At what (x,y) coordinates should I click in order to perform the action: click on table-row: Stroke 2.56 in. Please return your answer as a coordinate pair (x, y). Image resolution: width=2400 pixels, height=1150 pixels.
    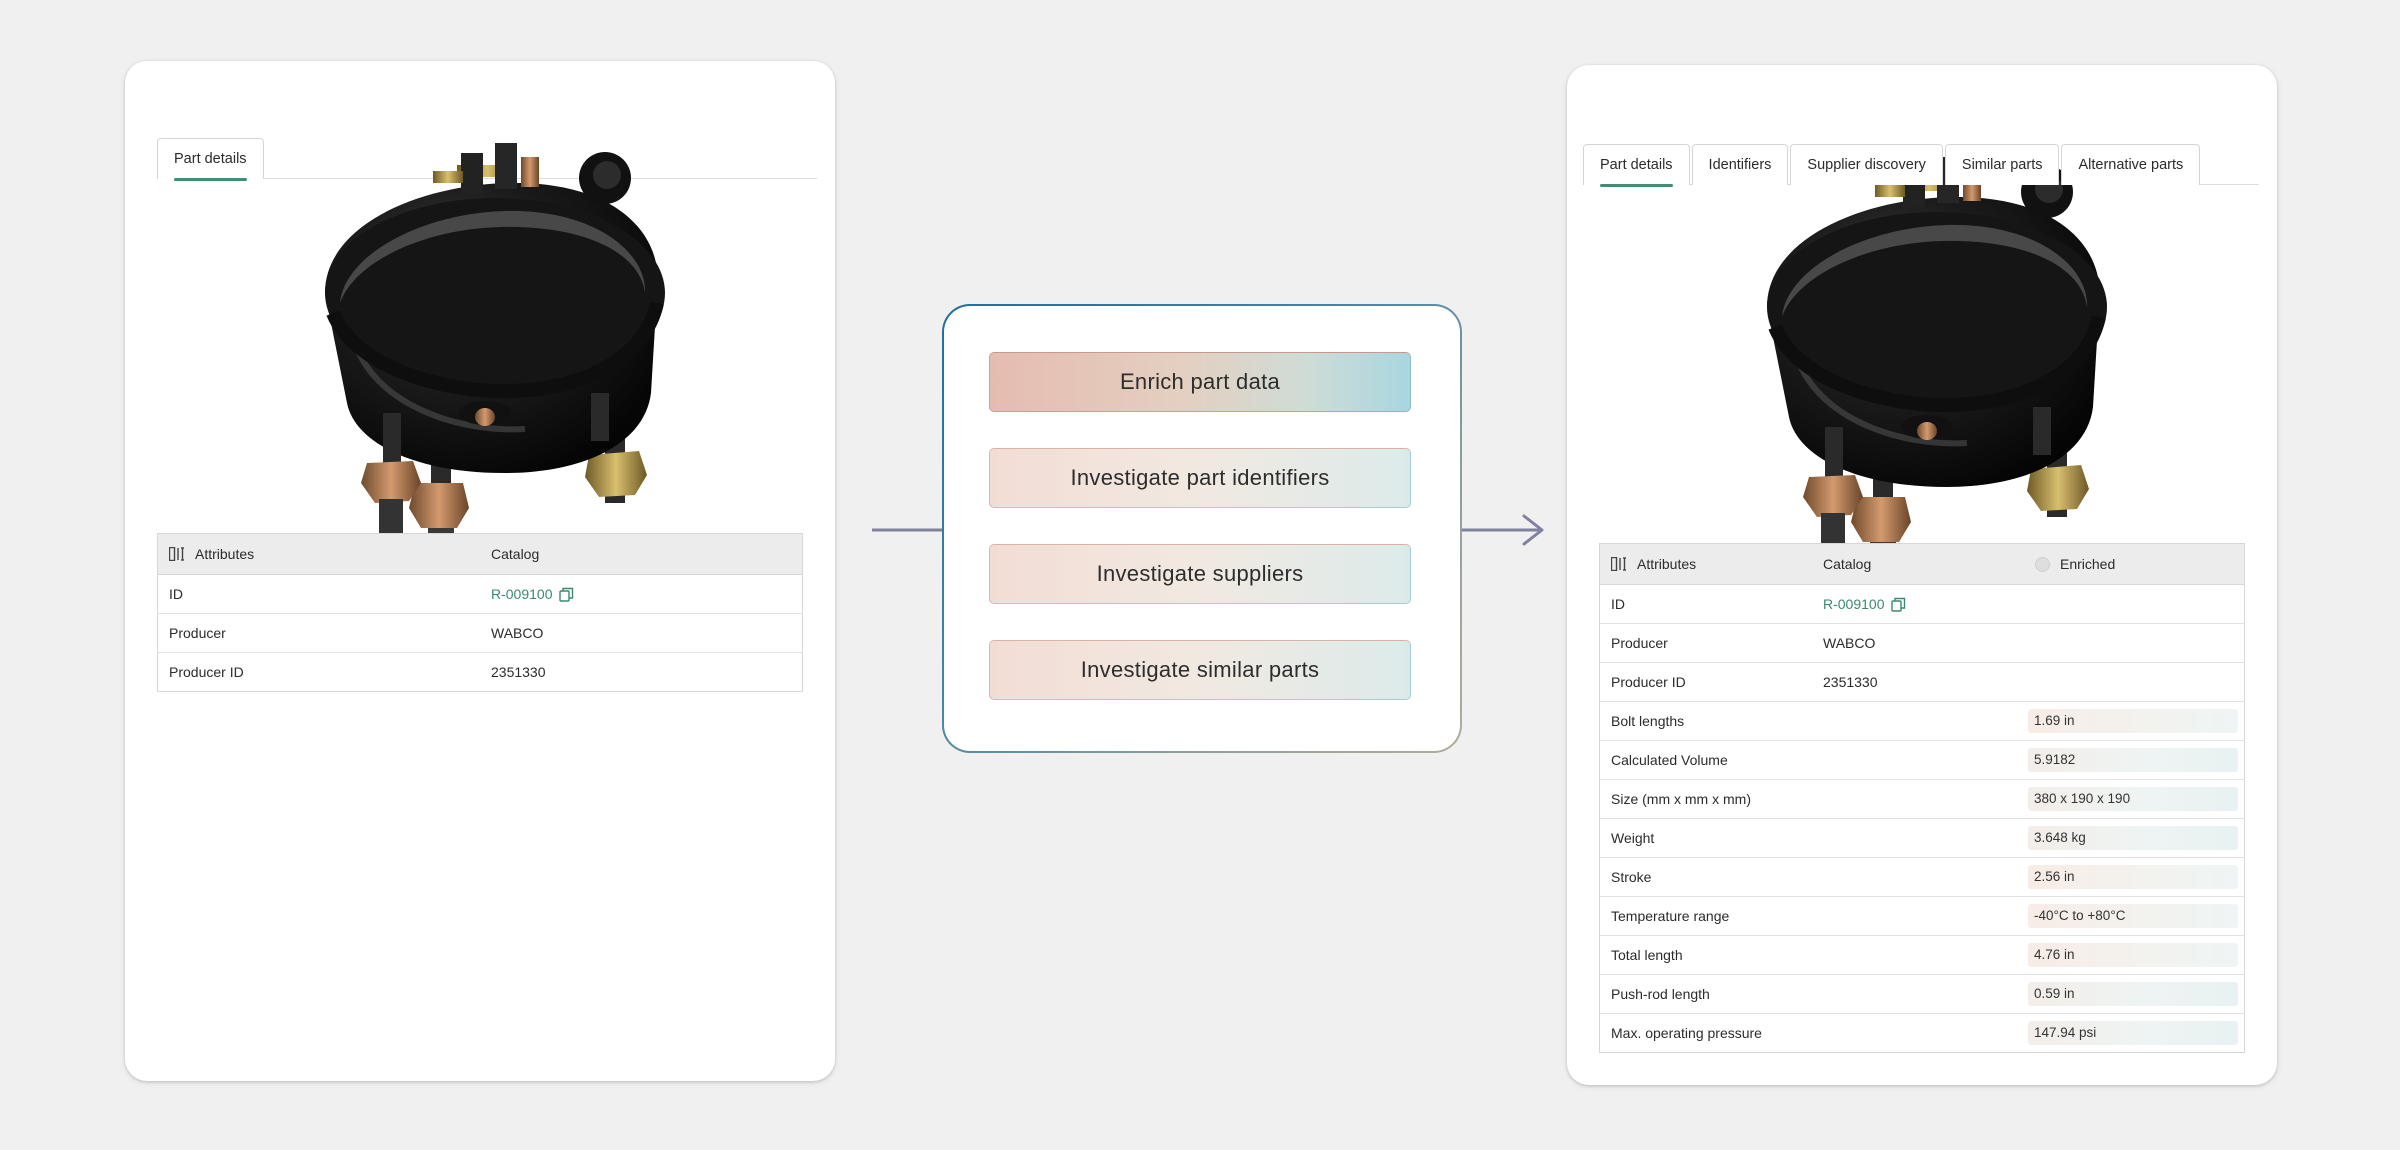
    Looking at the image, I should click on (1922, 877).